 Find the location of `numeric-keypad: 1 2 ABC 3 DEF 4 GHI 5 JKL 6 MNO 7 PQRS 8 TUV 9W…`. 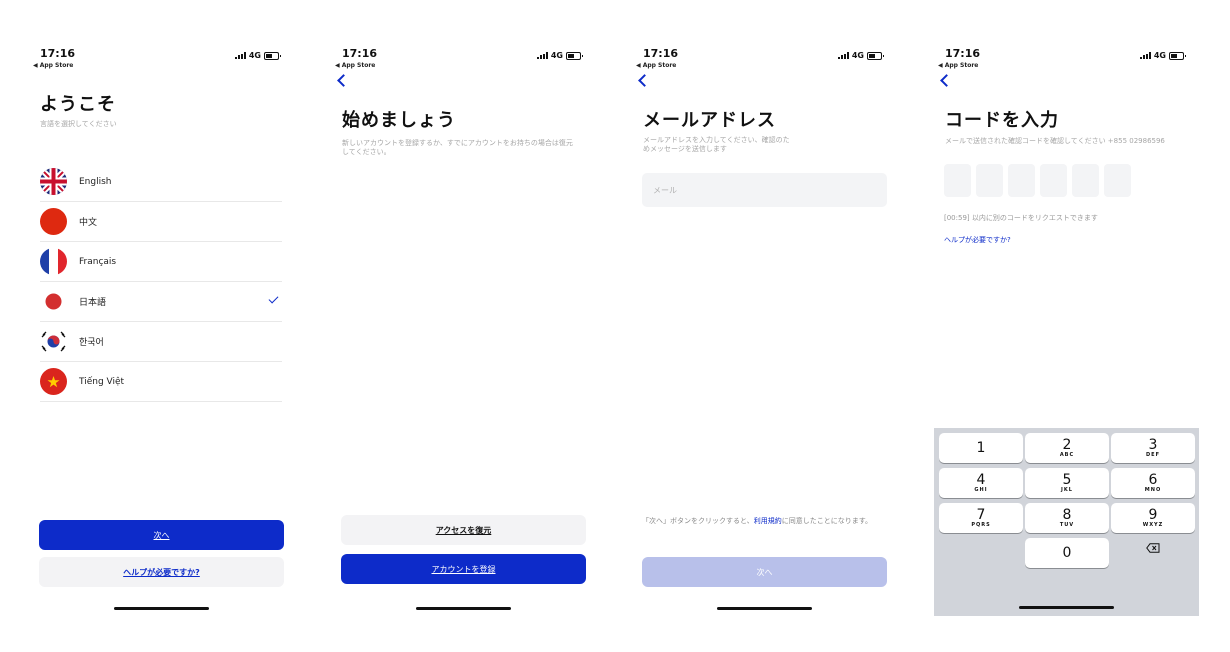

numeric-keypad: 1 2 ABC 3 DEF 4 GHI 5 JKL 6 MNO 7 PQRS 8 TUV 9W… is located at coordinates (1066, 522).